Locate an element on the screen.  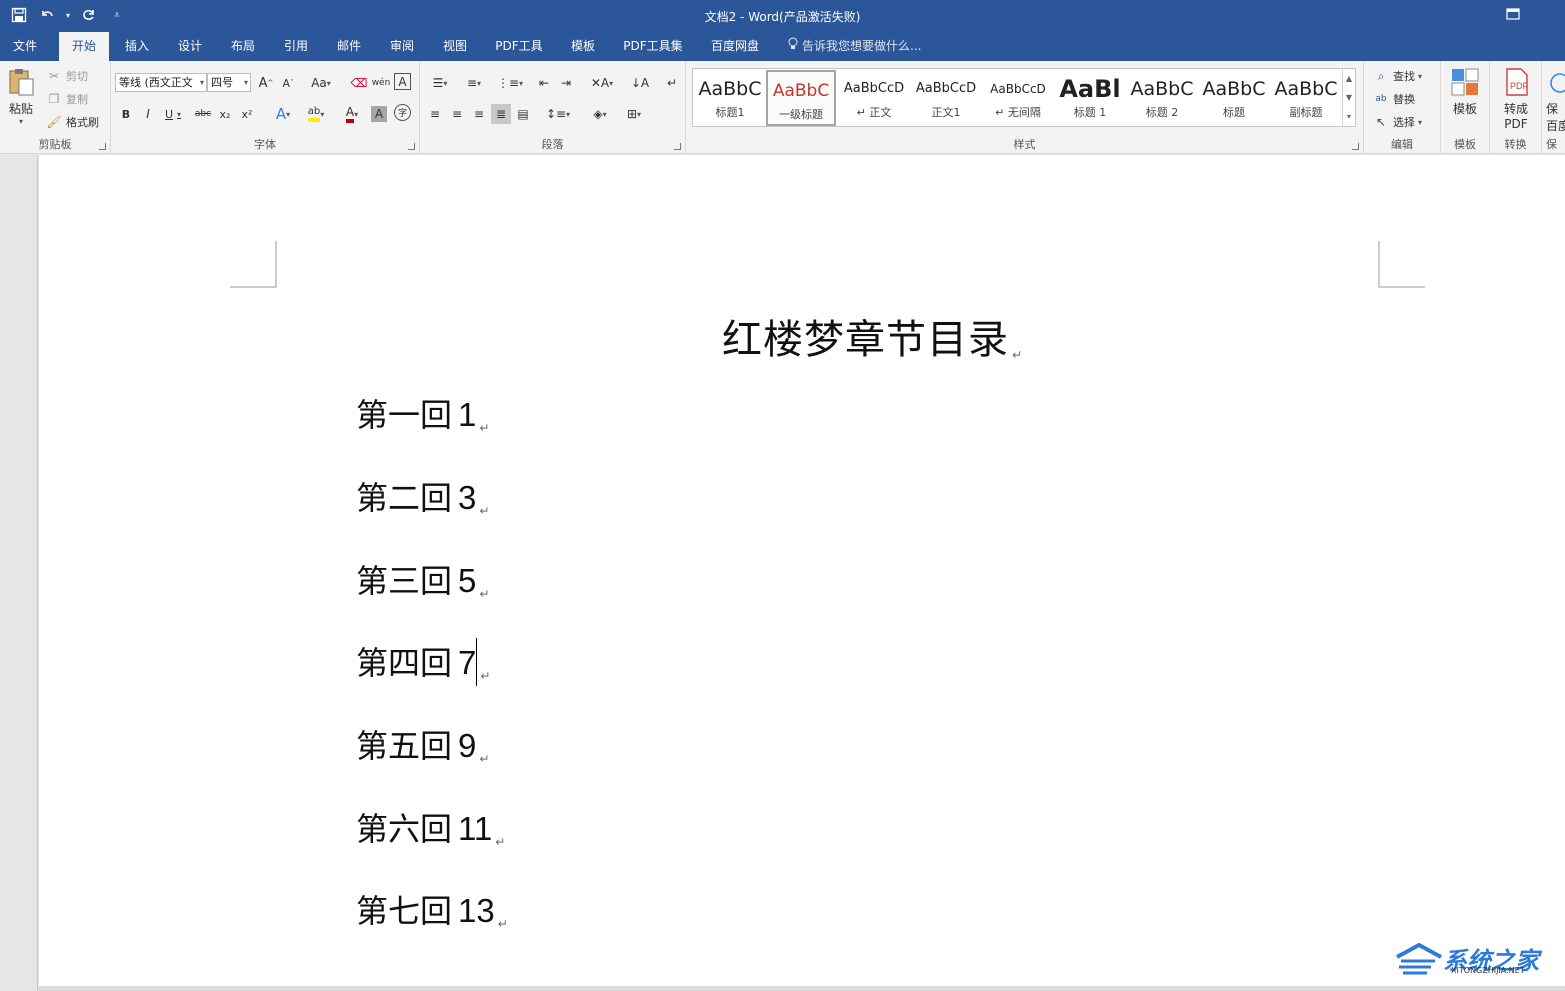
character-shading-button: A is located at coordinates (379, 114).